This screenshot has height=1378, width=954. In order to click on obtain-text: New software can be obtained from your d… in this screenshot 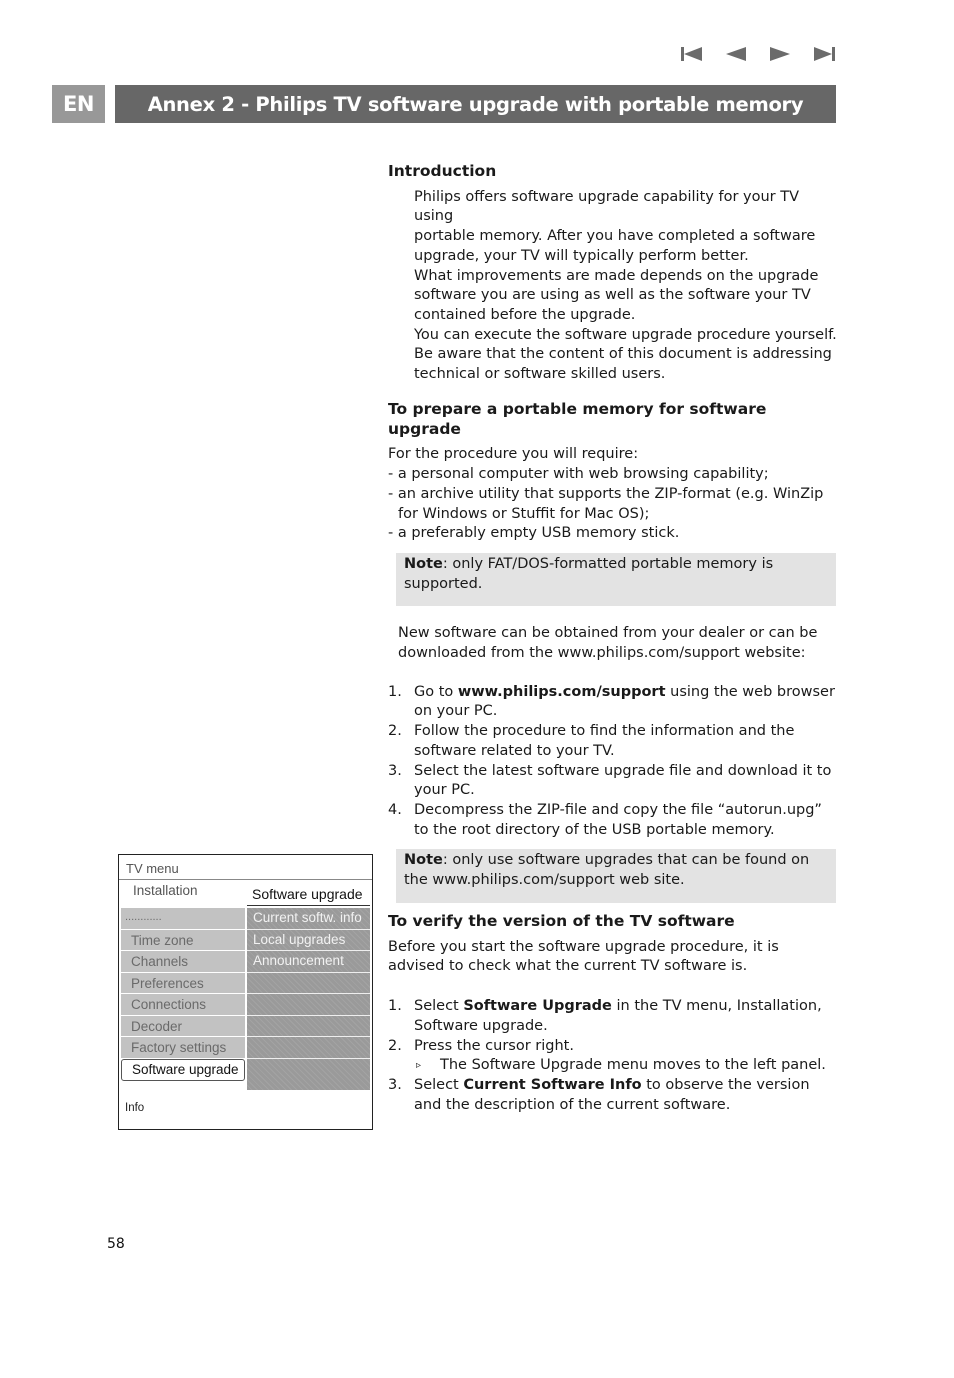, I will do `click(608, 643)`.